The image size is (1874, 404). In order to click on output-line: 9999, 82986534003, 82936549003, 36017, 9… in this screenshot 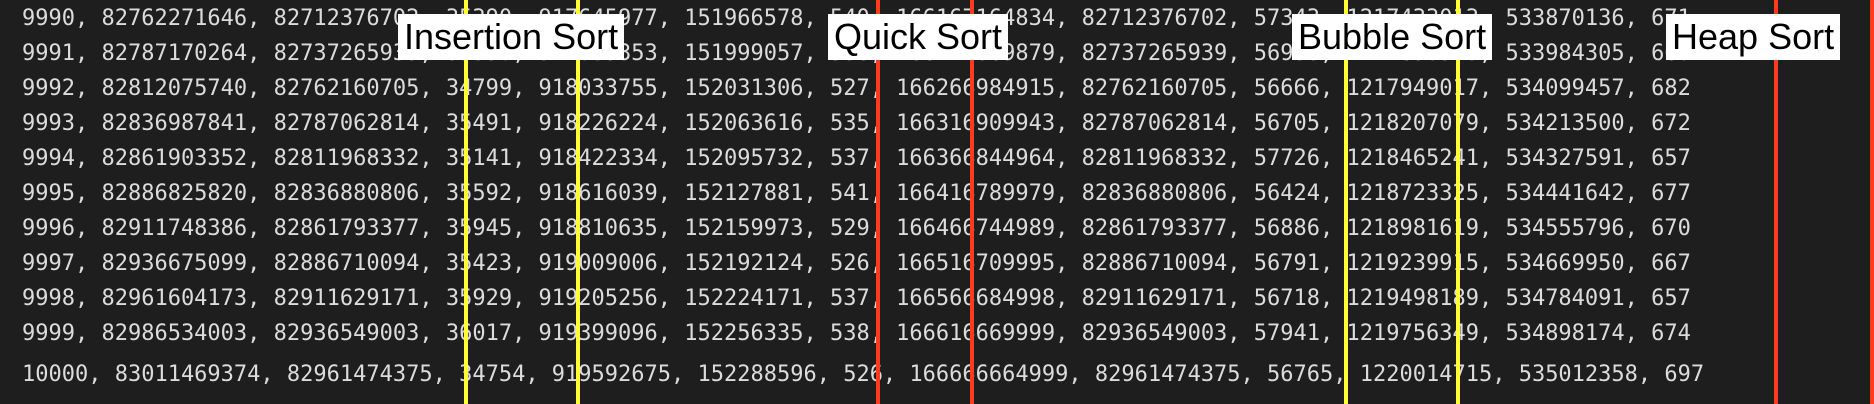, I will do `click(856, 333)`.